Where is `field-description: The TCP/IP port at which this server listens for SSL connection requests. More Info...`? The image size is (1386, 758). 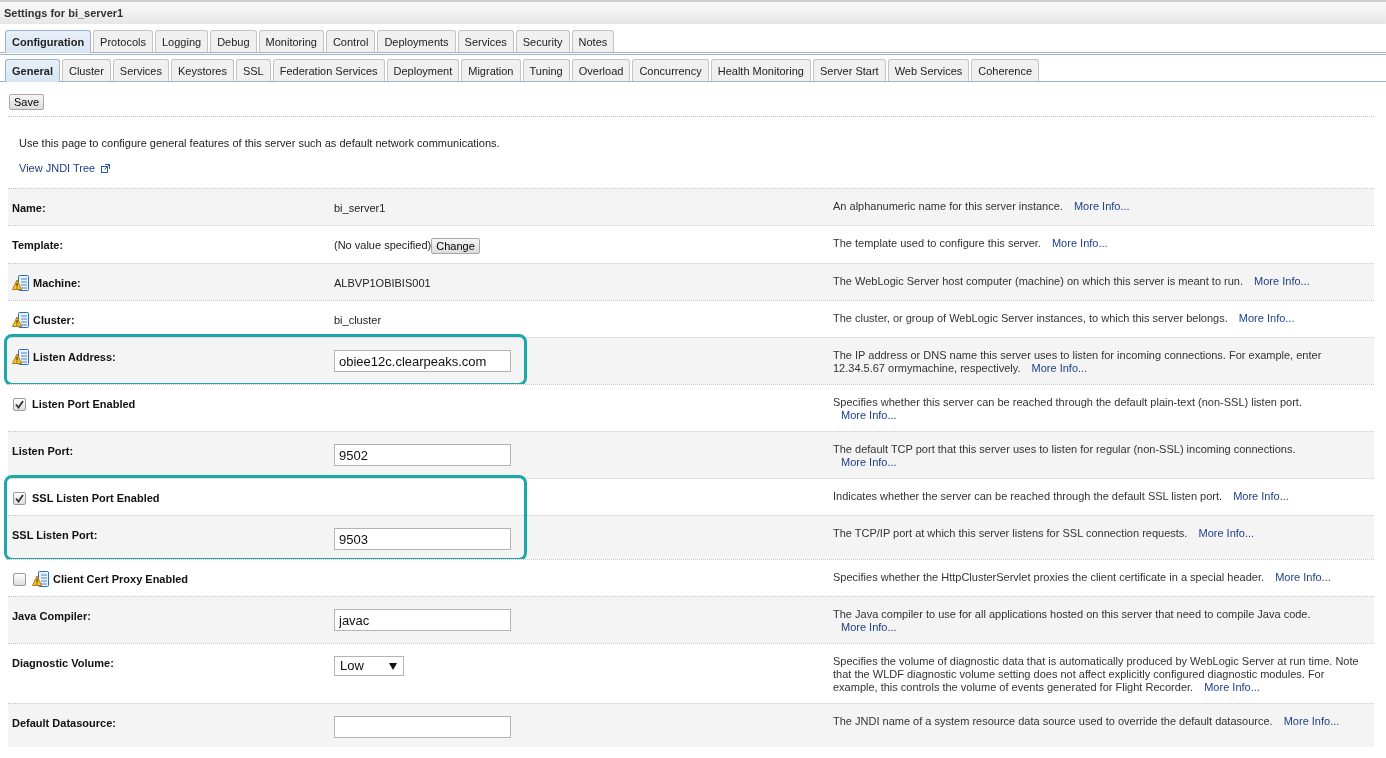 field-description: The TCP/IP port at which this server listens for SSL connection requests. More Info... is located at coordinates (1044, 533).